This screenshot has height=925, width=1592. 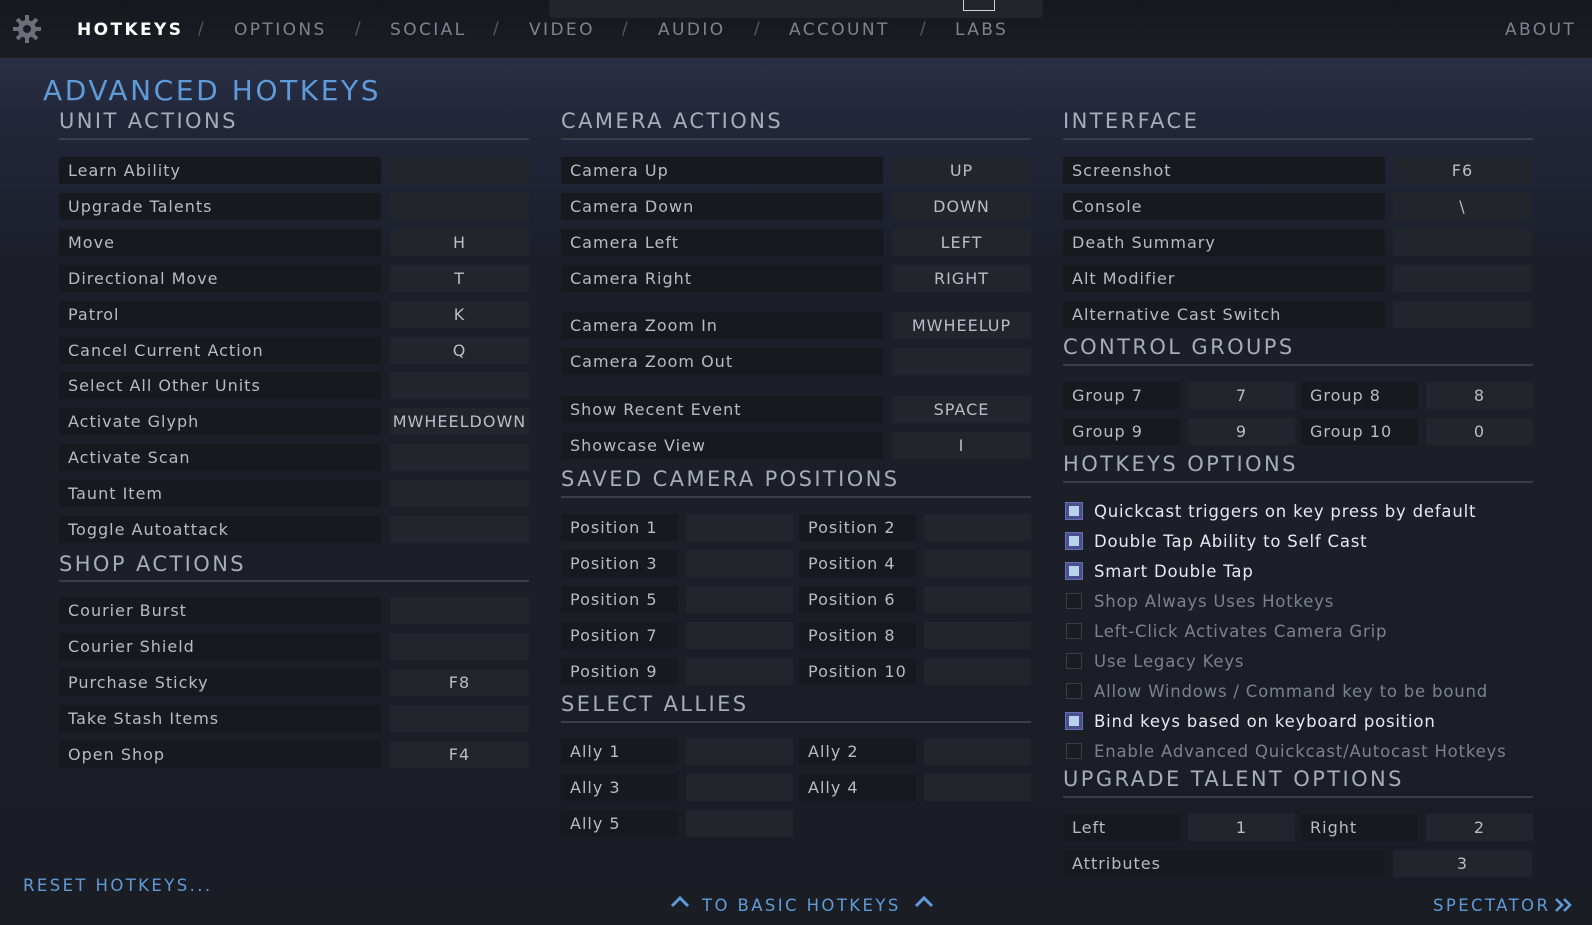 What do you see at coordinates (1296, 722) in the screenshot?
I see `option-checkbox-row: Bind keys based on keyboard position` at bounding box center [1296, 722].